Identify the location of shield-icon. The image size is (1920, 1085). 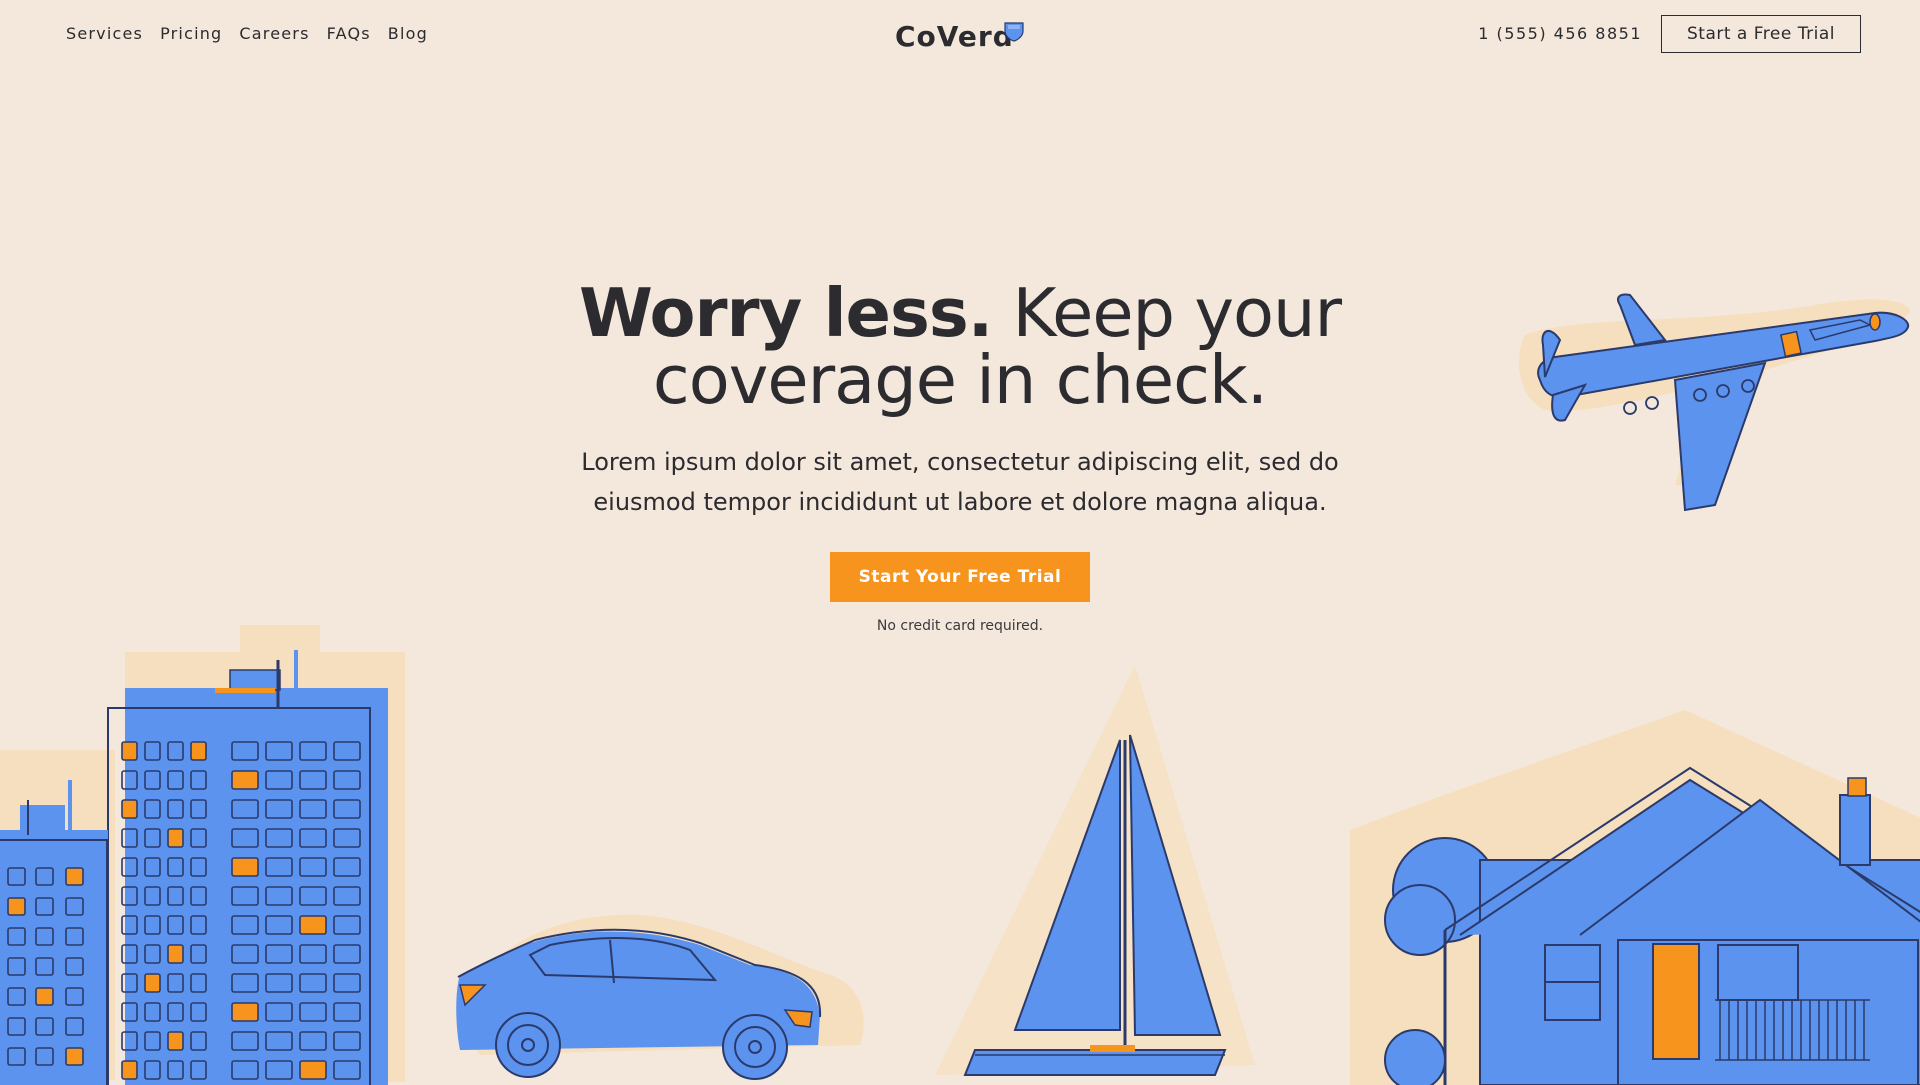
(1014, 32).